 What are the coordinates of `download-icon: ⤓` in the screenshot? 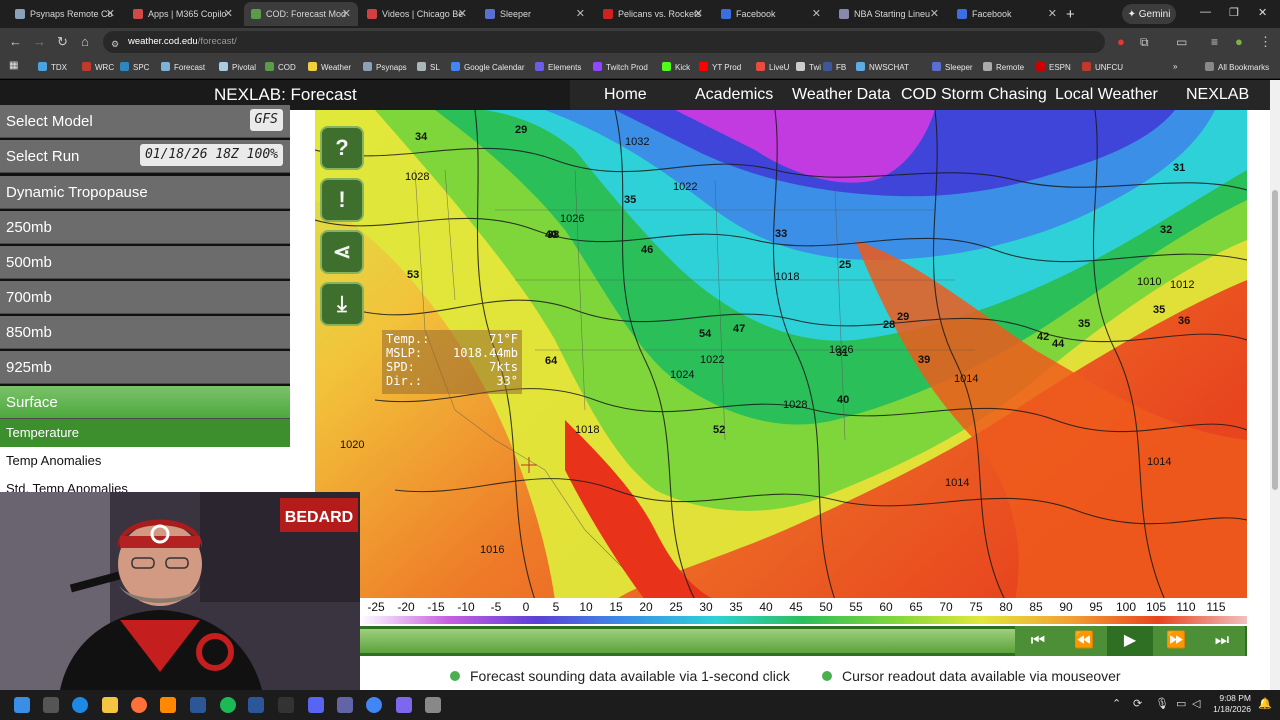 It's located at (342, 304).